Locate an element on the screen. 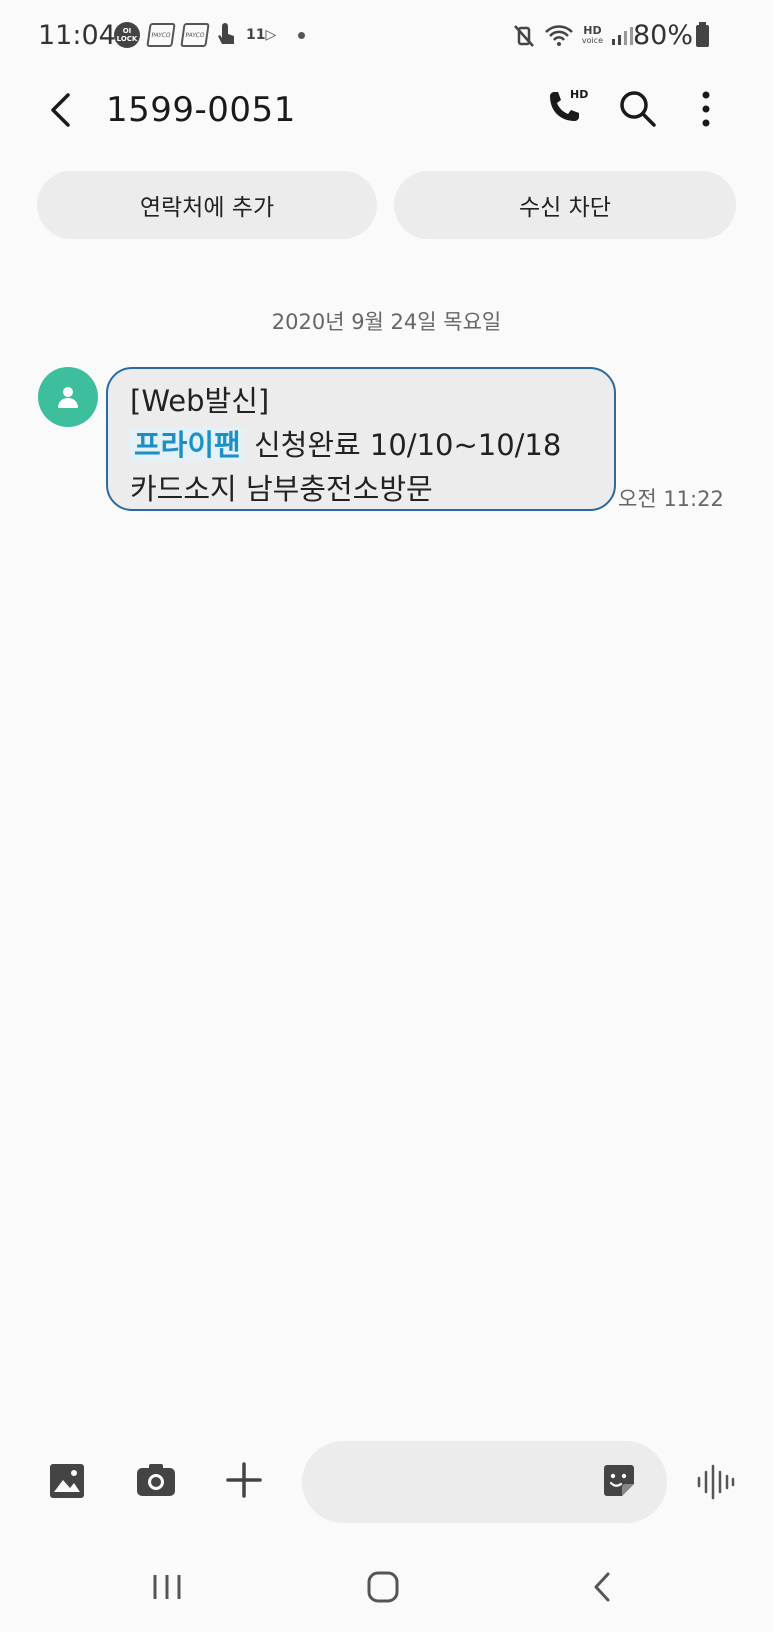 Image resolution: width=773 pixels, height=1632 pixels. person-icon is located at coordinates (68, 397).